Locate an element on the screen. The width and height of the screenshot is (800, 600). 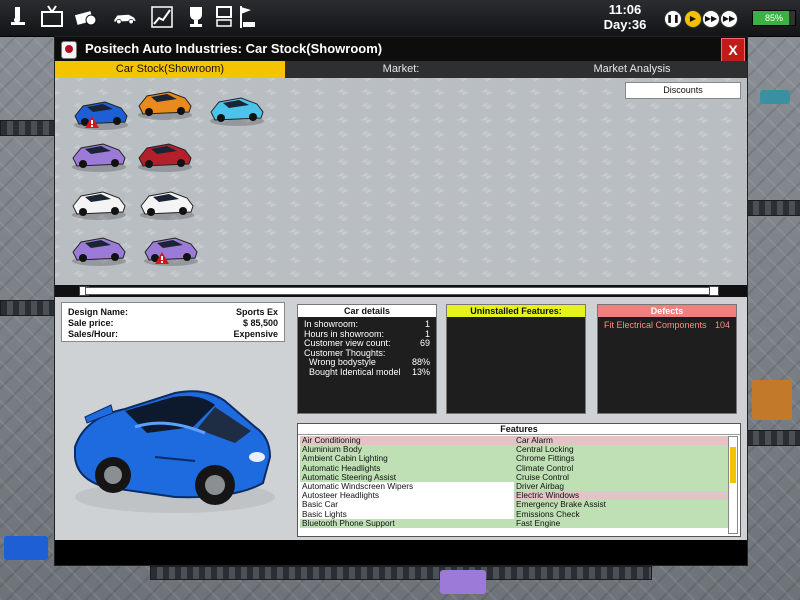
features-scrollbar is located at coordinates (733, 485).